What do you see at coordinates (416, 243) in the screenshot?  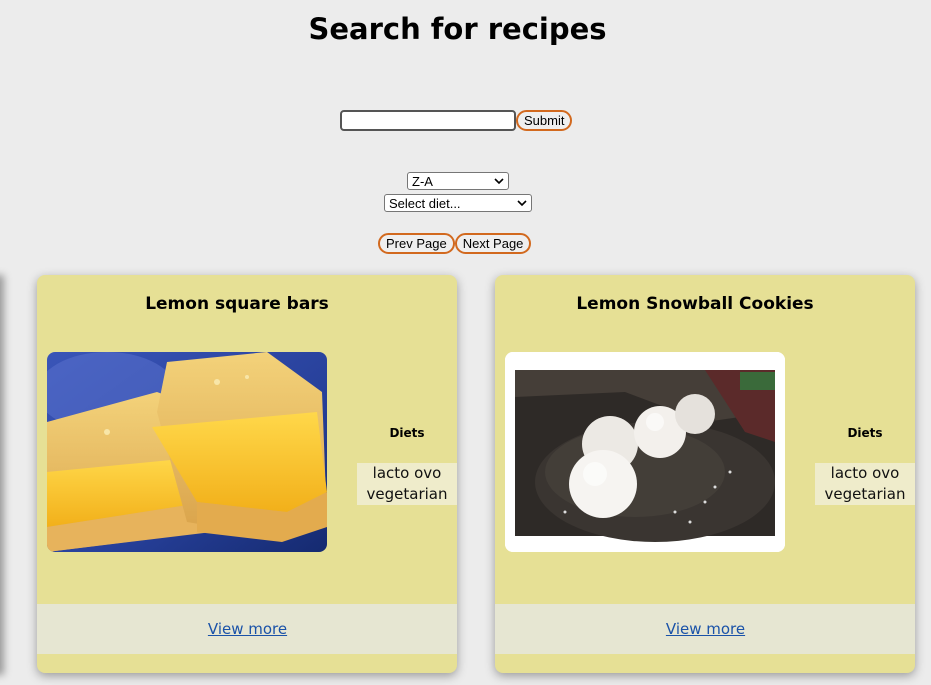 I see `prev-page-button: Prev Page` at bounding box center [416, 243].